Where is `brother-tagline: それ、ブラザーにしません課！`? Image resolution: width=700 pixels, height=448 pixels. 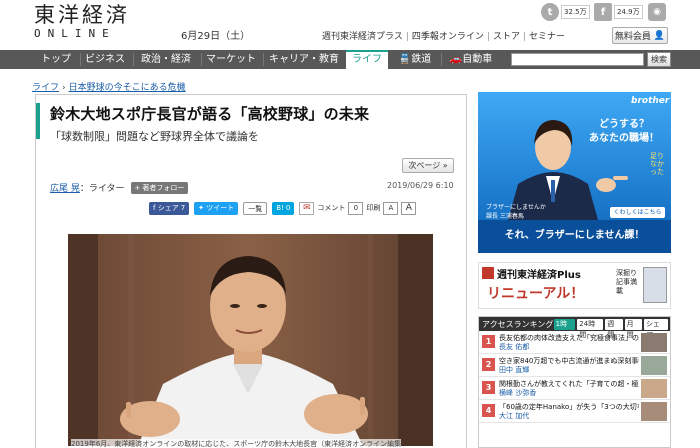 brother-tagline: それ、ブラザーにしません課！ is located at coordinates (574, 235).